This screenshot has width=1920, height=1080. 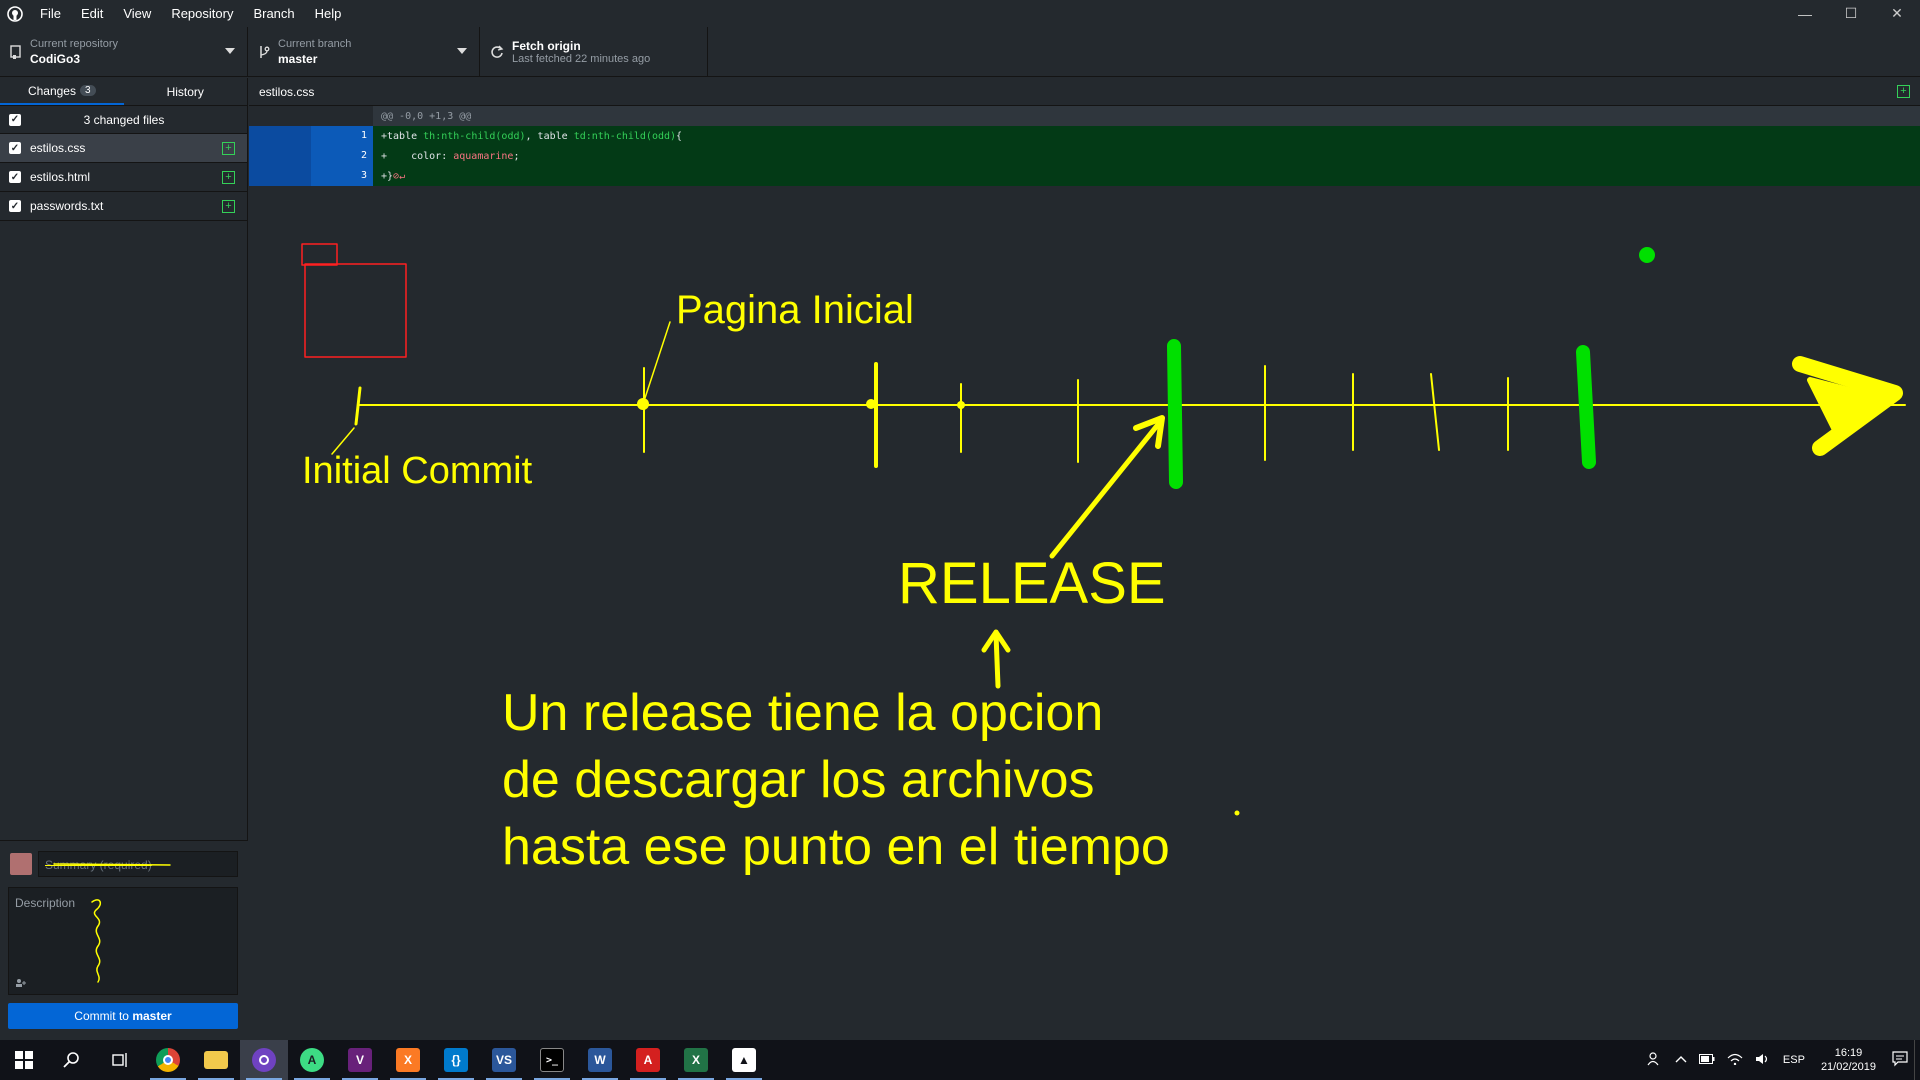 What do you see at coordinates (552, 1060) in the screenshot?
I see `terminal-icon: >_` at bounding box center [552, 1060].